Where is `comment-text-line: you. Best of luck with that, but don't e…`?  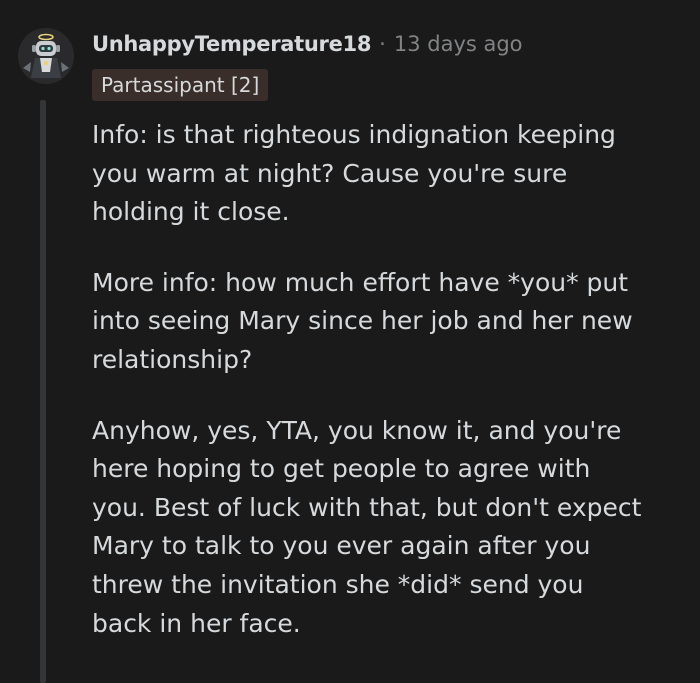 comment-text-line: you. Best of luck with that, but don't e… is located at coordinates (367, 507).